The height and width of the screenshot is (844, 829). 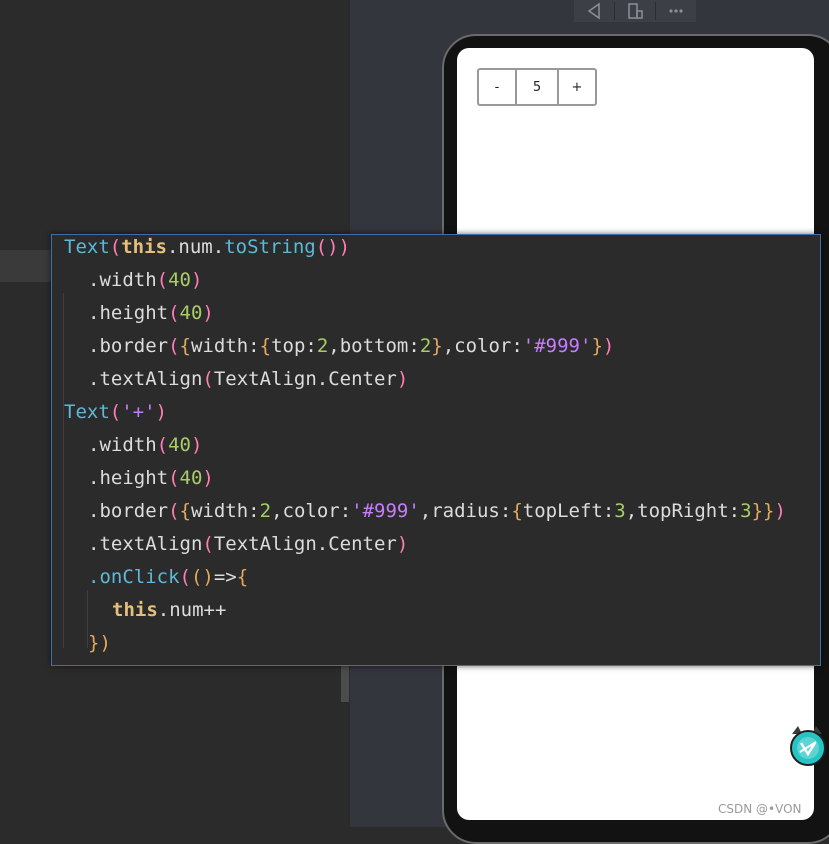 I want to click on code-token: }), so click(x=99, y=643).